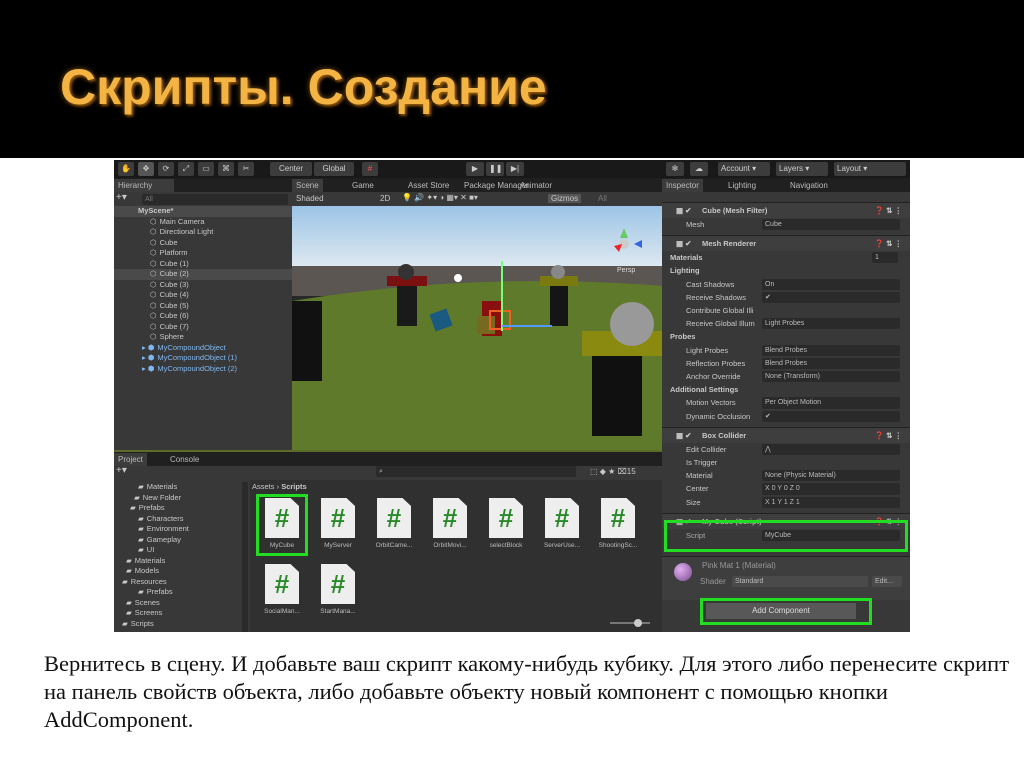  Describe the element at coordinates (203, 274) in the screenshot. I see `hierarchy-item: ⬡ Cube (2)` at that location.